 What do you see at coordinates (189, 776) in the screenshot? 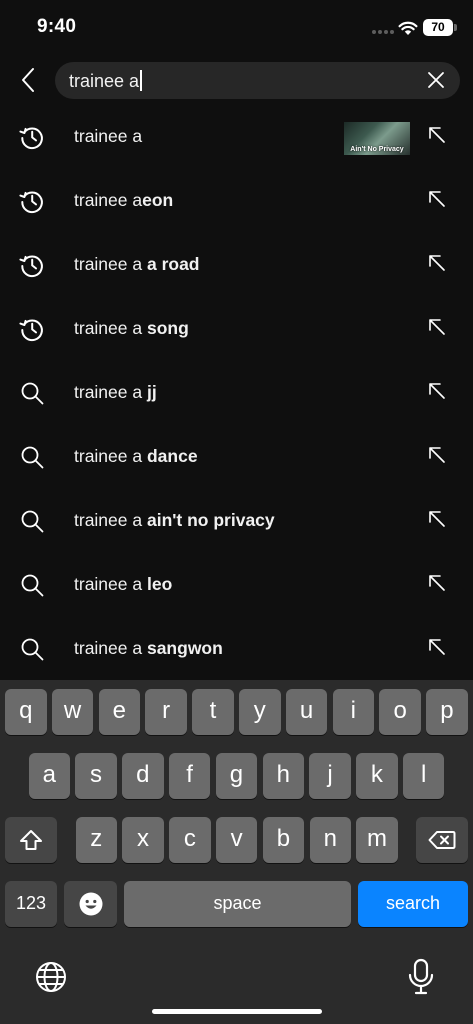
I see `key-f: f` at bounding box center [189, 776].